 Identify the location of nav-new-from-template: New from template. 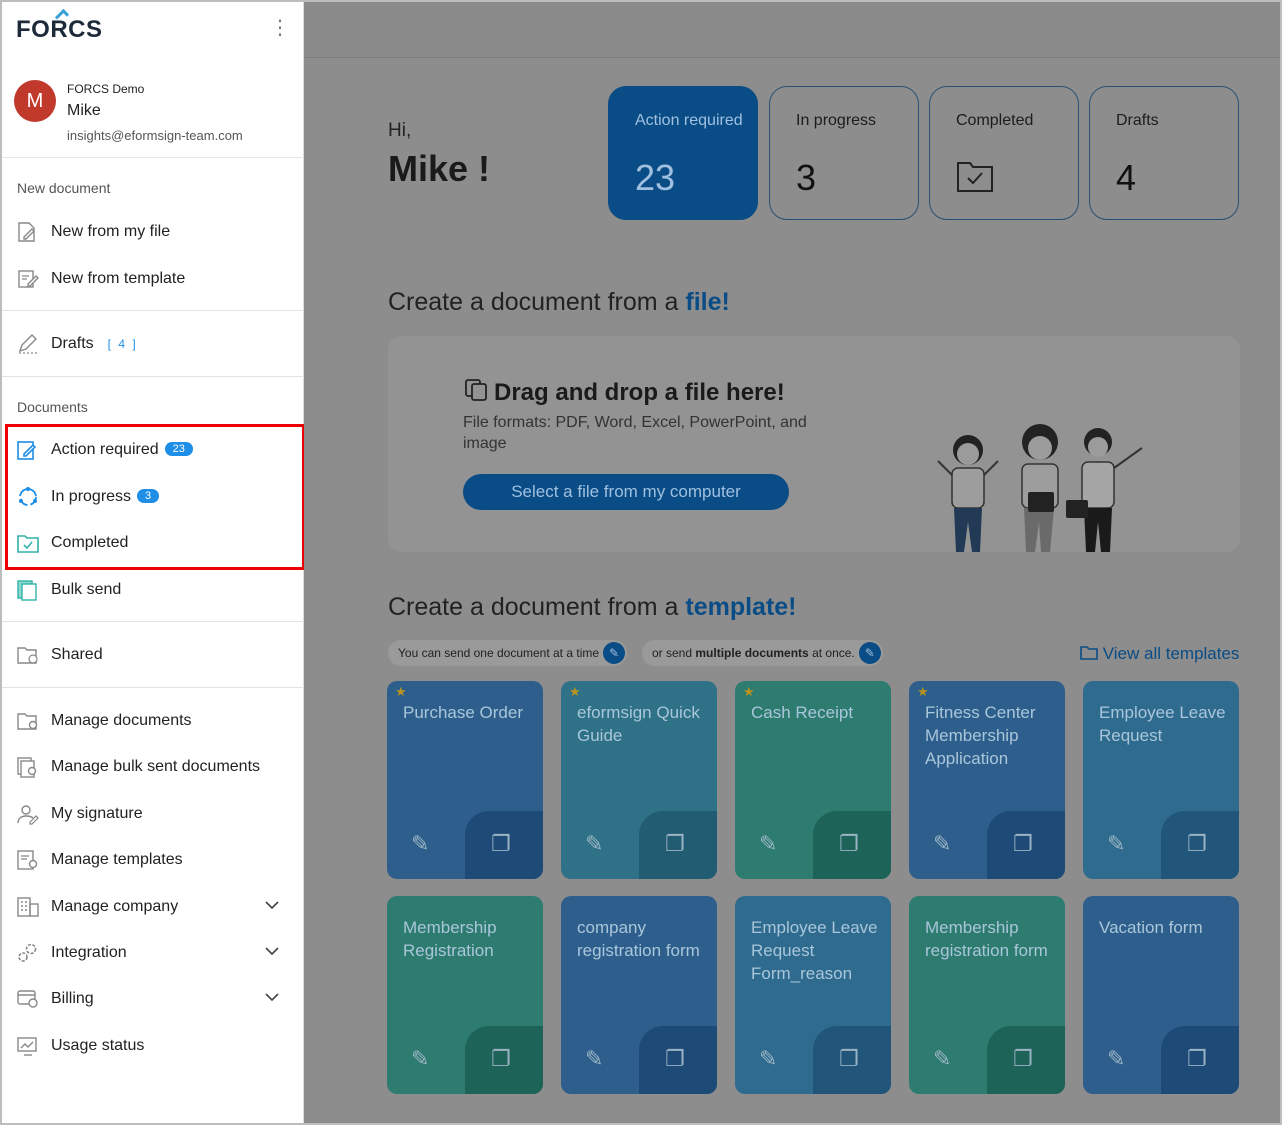
(152, 279).